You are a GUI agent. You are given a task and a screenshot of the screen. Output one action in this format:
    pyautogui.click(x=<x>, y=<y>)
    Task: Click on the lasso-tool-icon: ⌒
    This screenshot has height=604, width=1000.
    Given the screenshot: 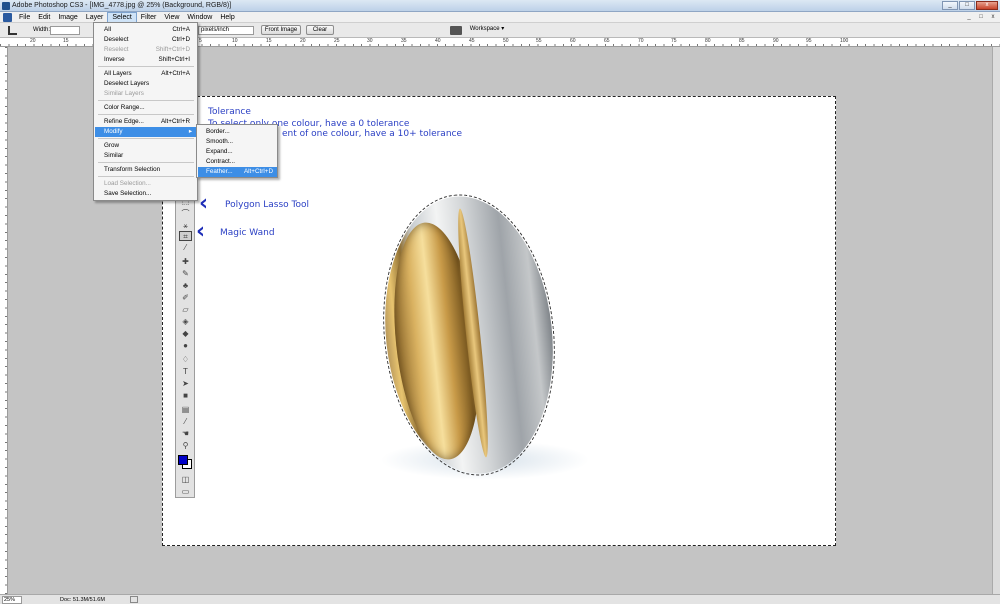 What is the action you would take?
    pyautogui.click(x=185, y=214)
    